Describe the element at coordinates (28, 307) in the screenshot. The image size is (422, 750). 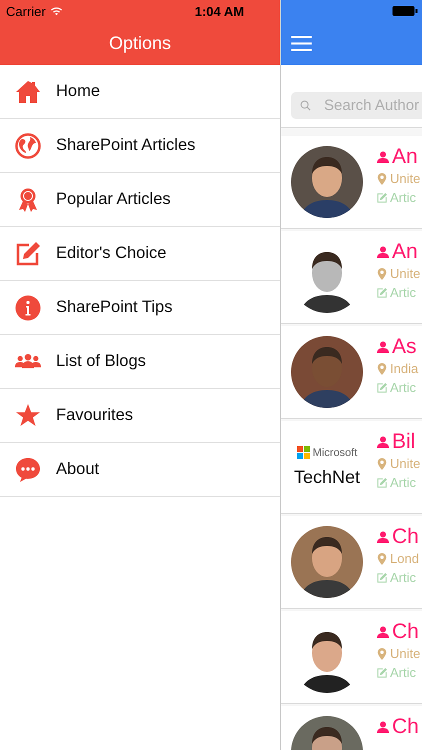
I see `info-icon` at that location.